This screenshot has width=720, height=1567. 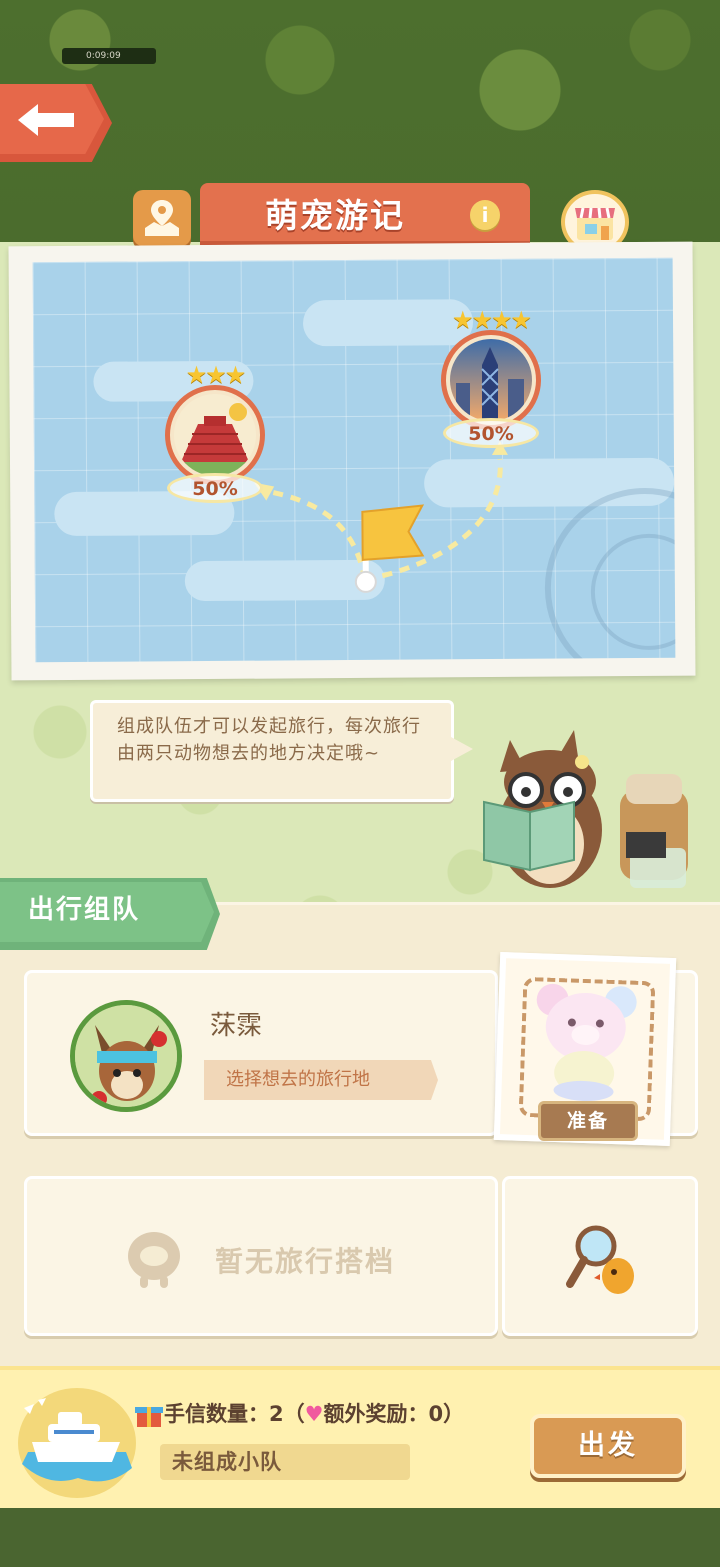 I want to click on page-title: 萌宠游记, so click(x=335, y=215).